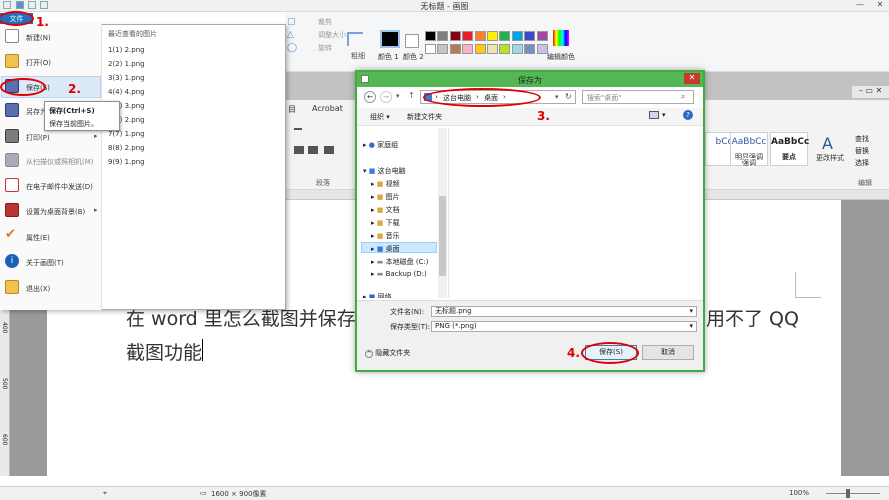  I want to click on crop-button: 裁剪, so click(325, 22).